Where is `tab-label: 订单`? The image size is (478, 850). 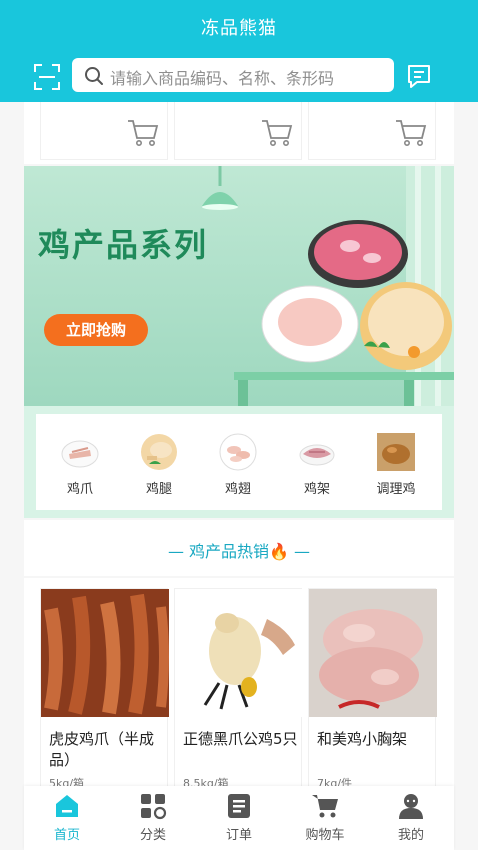 tab-label: 订单 is located at coordinates (238, 835).